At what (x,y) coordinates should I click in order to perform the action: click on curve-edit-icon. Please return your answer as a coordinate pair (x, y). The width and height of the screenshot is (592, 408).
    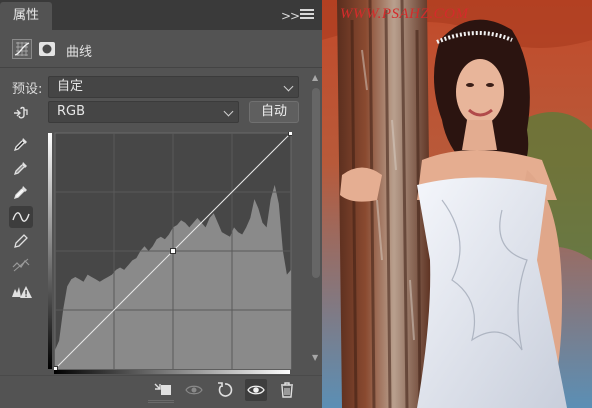
    Looking at the image, I should click on (21, 217).